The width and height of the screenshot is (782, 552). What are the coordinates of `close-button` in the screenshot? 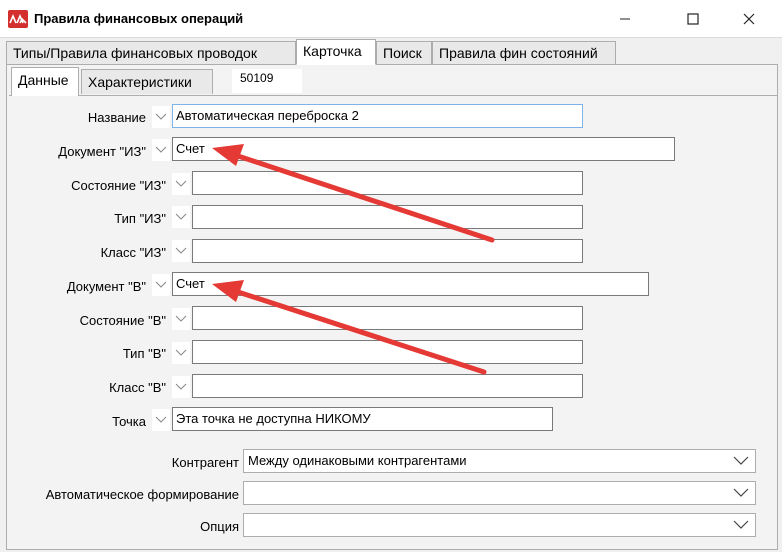 It's located at (749, 19).